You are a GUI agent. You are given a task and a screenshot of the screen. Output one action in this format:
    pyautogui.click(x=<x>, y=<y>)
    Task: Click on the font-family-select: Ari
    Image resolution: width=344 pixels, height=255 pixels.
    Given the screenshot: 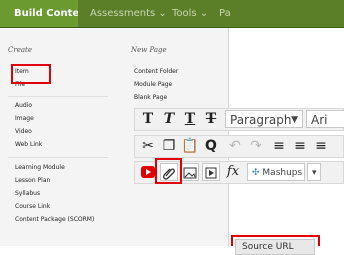 What is the action you would take?
    pyautogui.click(x=325, y=119)
    